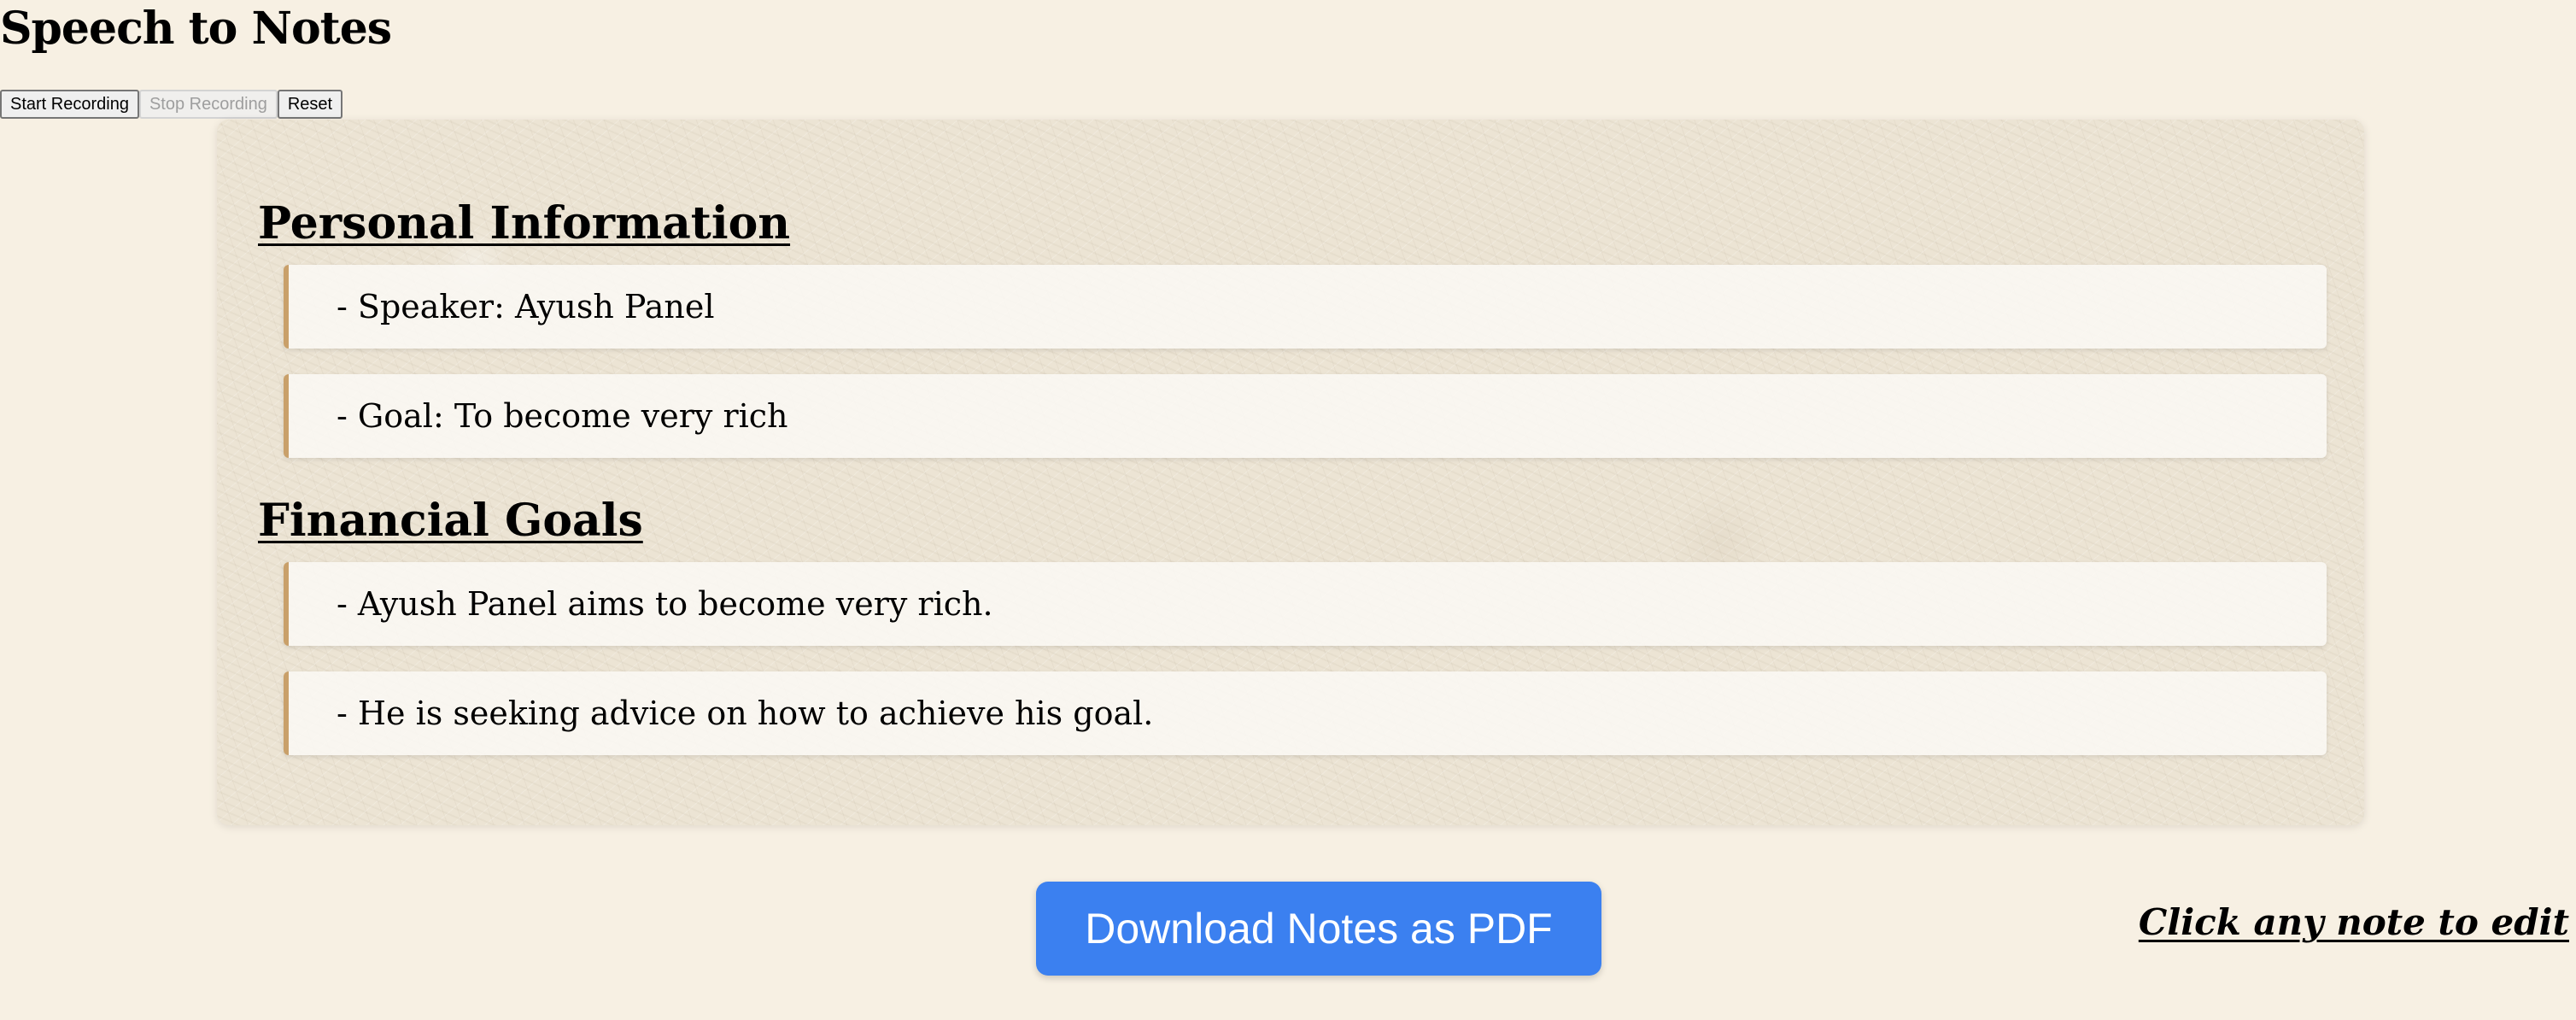 The image size is (2576, 1020). I want to click on edit-hint: Click any note to edit, so click(2353, 922).